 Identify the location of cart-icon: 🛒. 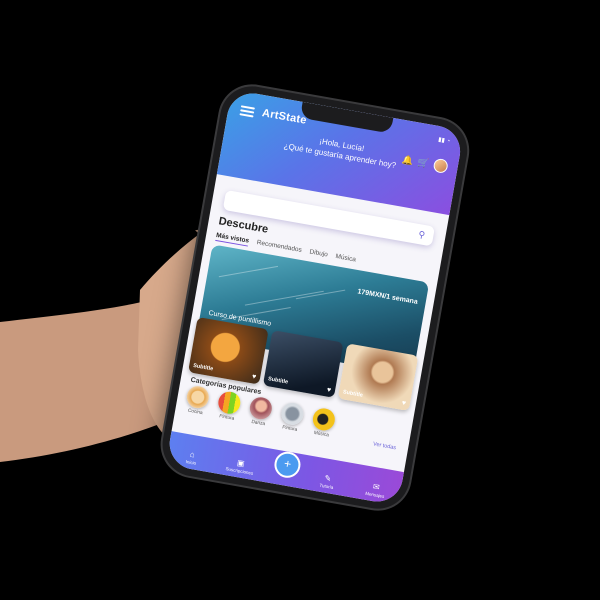
(423, 162).